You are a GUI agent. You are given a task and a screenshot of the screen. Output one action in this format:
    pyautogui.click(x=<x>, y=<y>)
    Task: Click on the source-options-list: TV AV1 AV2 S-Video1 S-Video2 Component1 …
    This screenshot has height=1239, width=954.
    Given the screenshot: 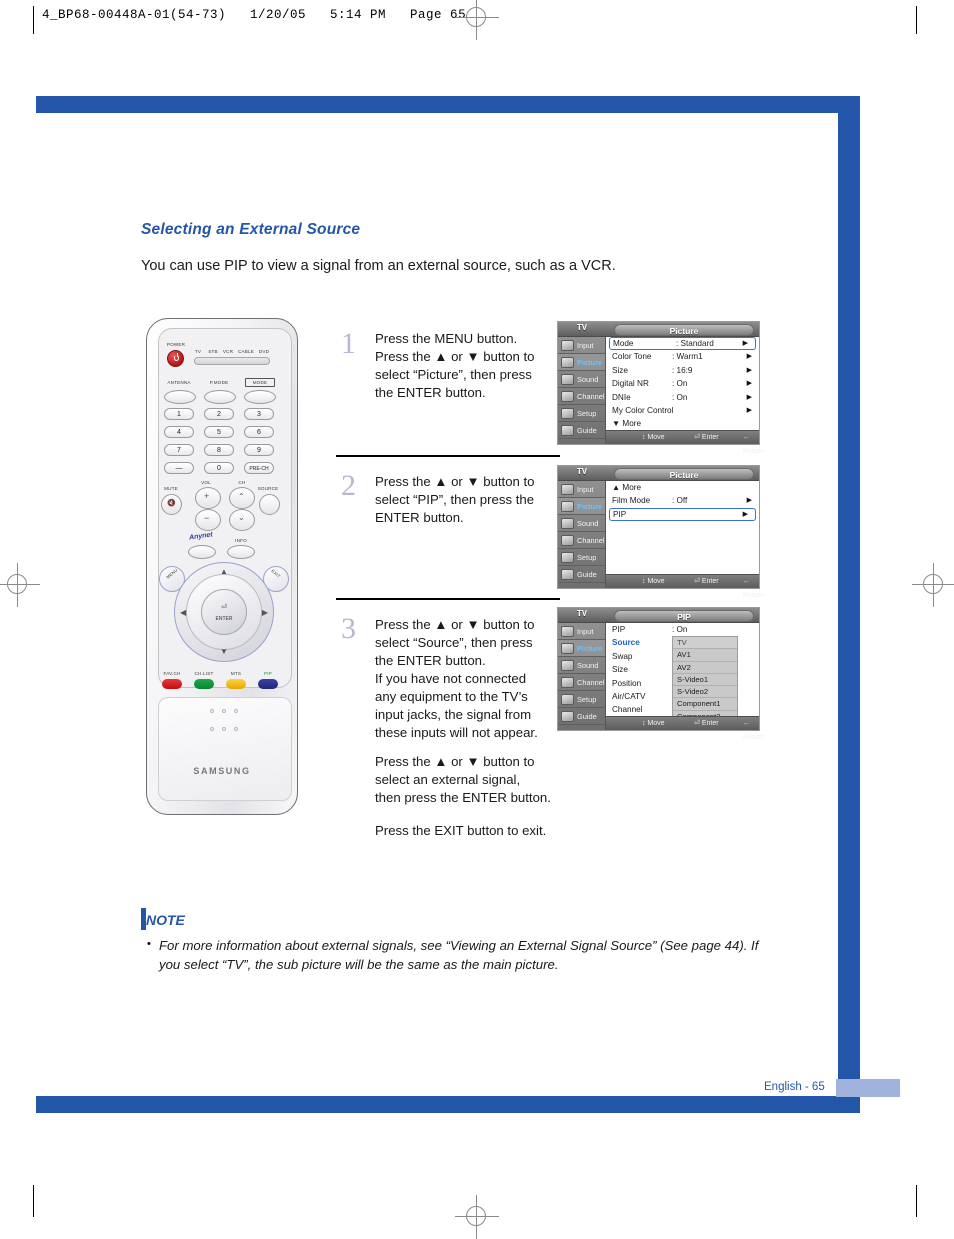 What is the action you would take?
    pyautogui.click(x=705, y=680)
    